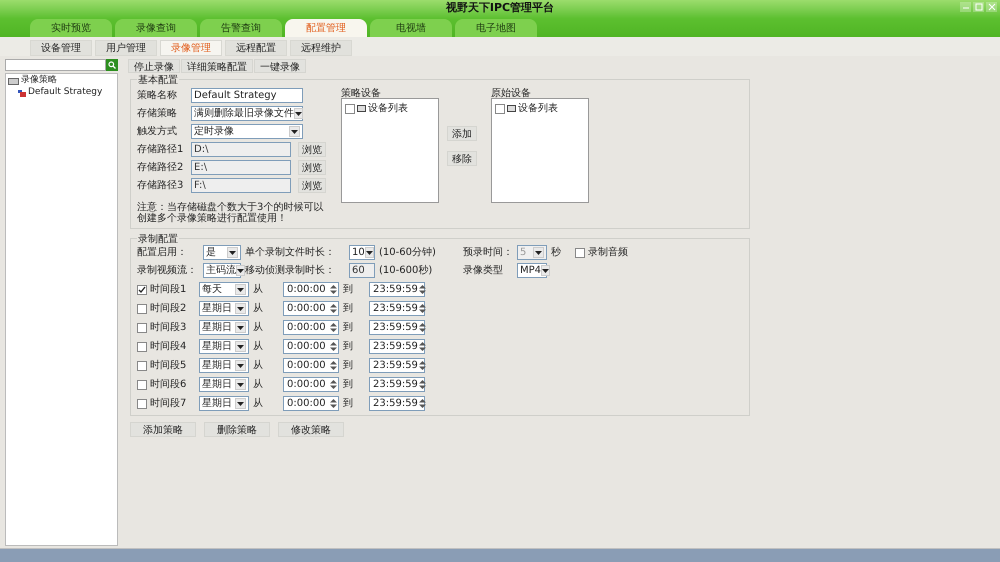  What do you see at coordinates (311, 429) in the screenshot?
I see `button: 修改策略` at bounding box center [311, 429].